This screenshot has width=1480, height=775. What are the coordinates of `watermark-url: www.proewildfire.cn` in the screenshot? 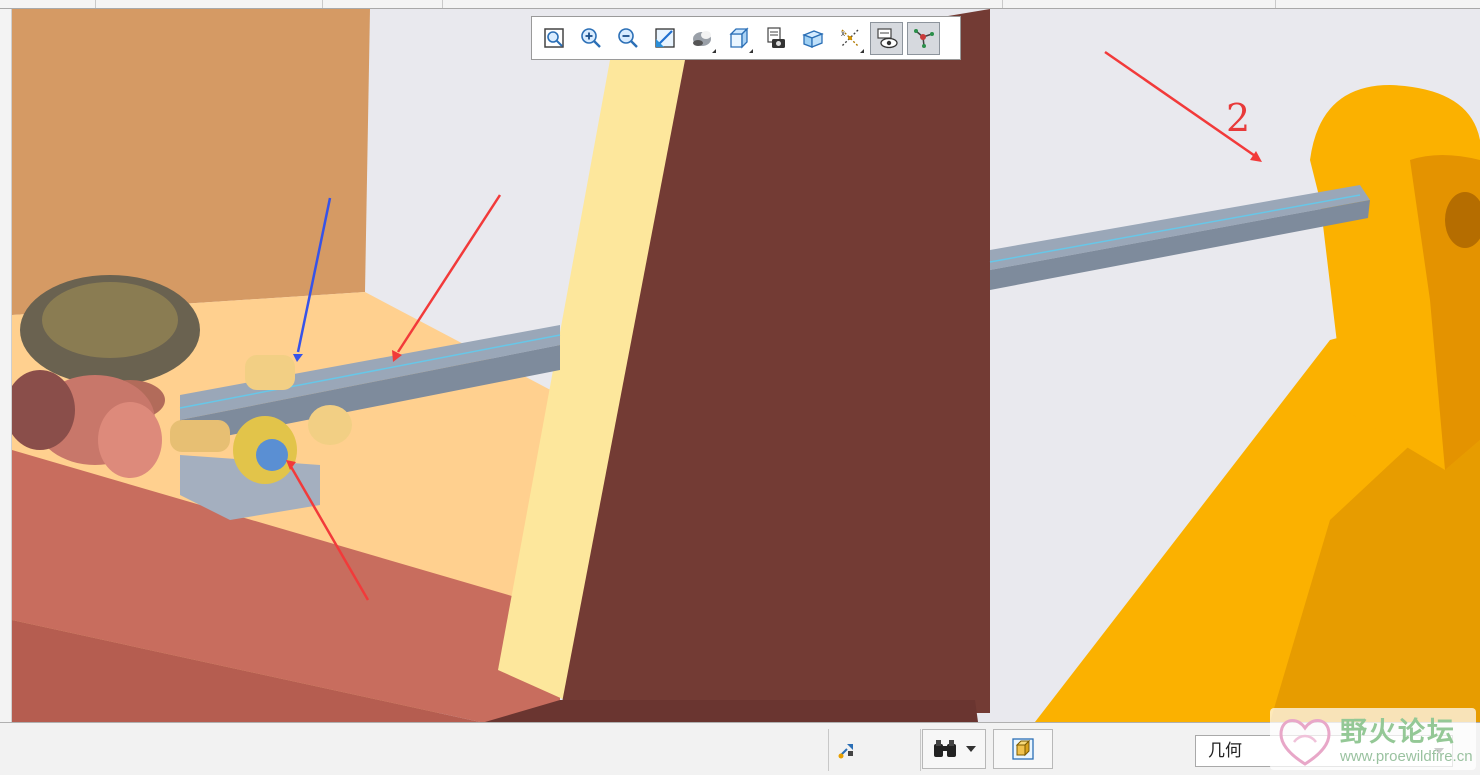 It's located at (1406, 756).